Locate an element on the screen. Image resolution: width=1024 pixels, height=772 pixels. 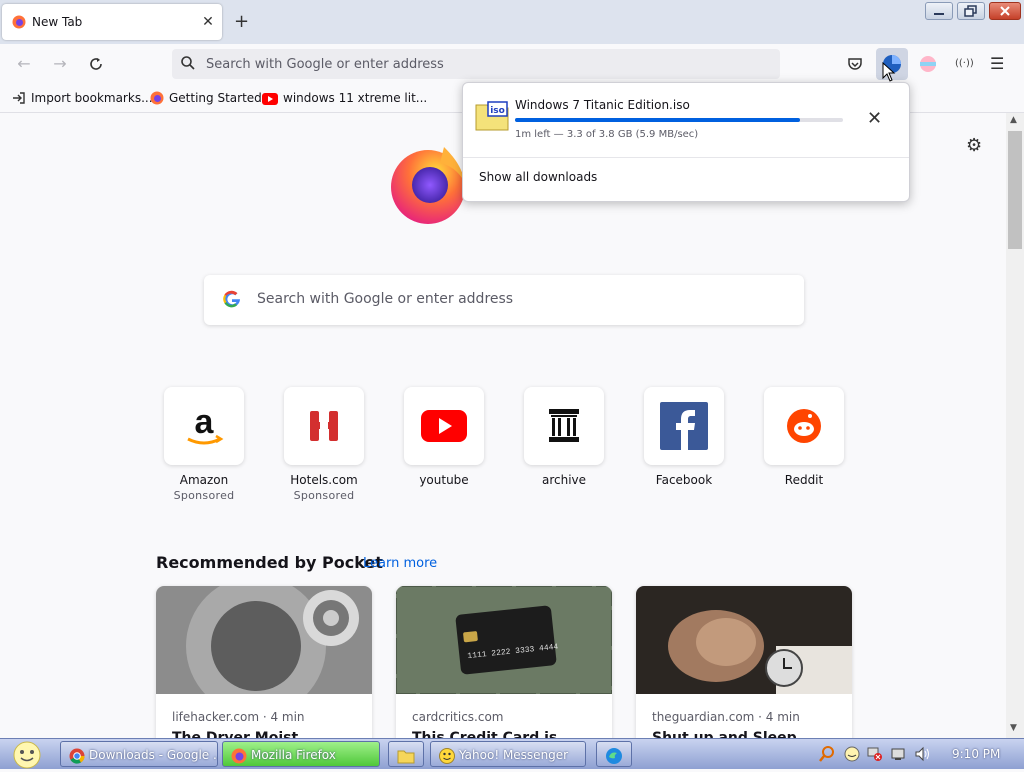
vertical-scrollbar: ▲ ▼ is located at coordinates (1015, 425).